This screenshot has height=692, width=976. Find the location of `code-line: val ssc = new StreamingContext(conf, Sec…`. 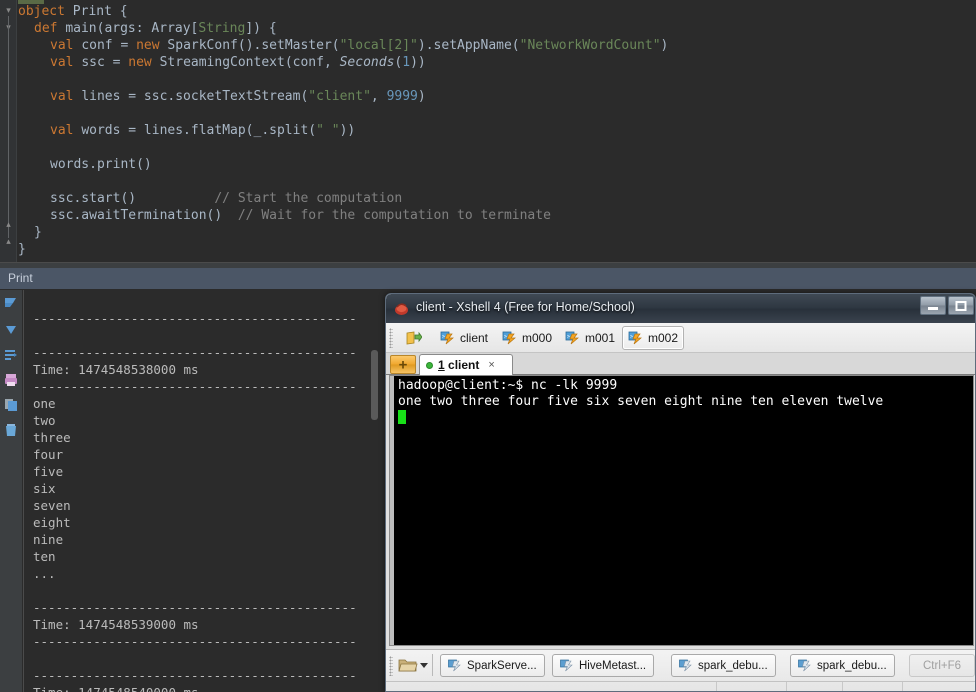

code-line: val ssc = new StreamingContext(conf, Sec… is located at coordinates (497, 62).